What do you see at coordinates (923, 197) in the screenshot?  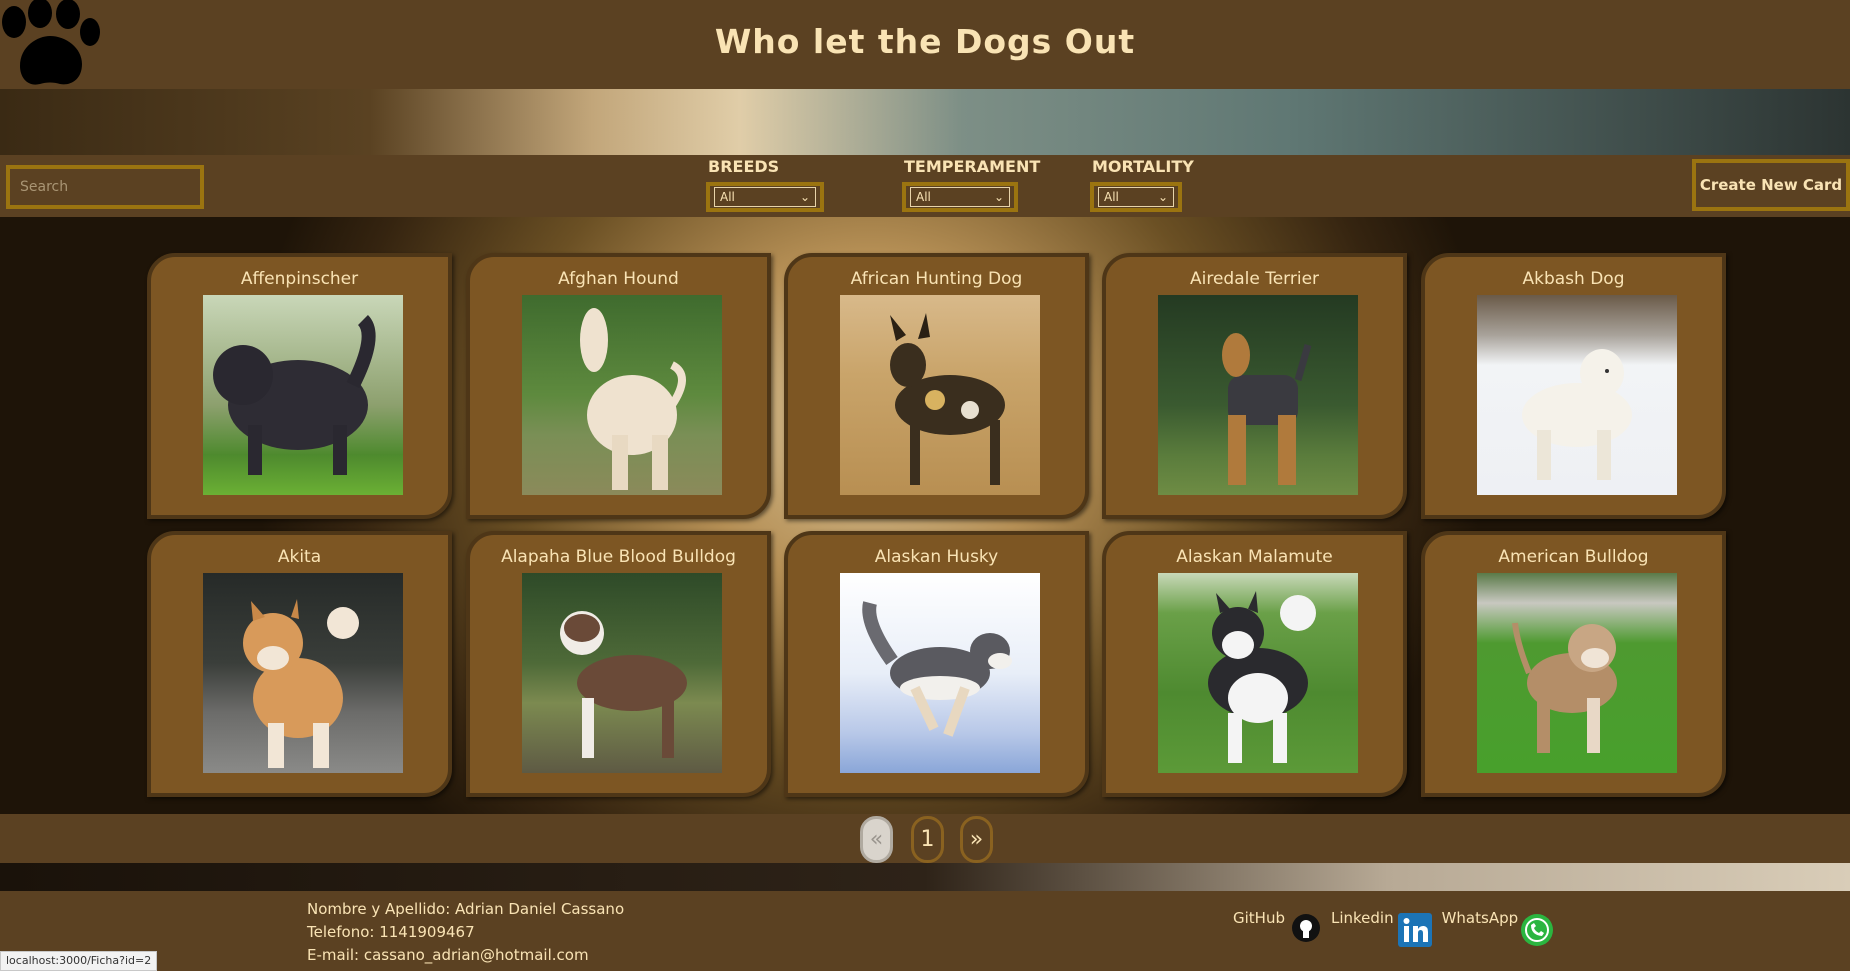 I see `temperament-select-value: All` at bounding box center [923, 197].